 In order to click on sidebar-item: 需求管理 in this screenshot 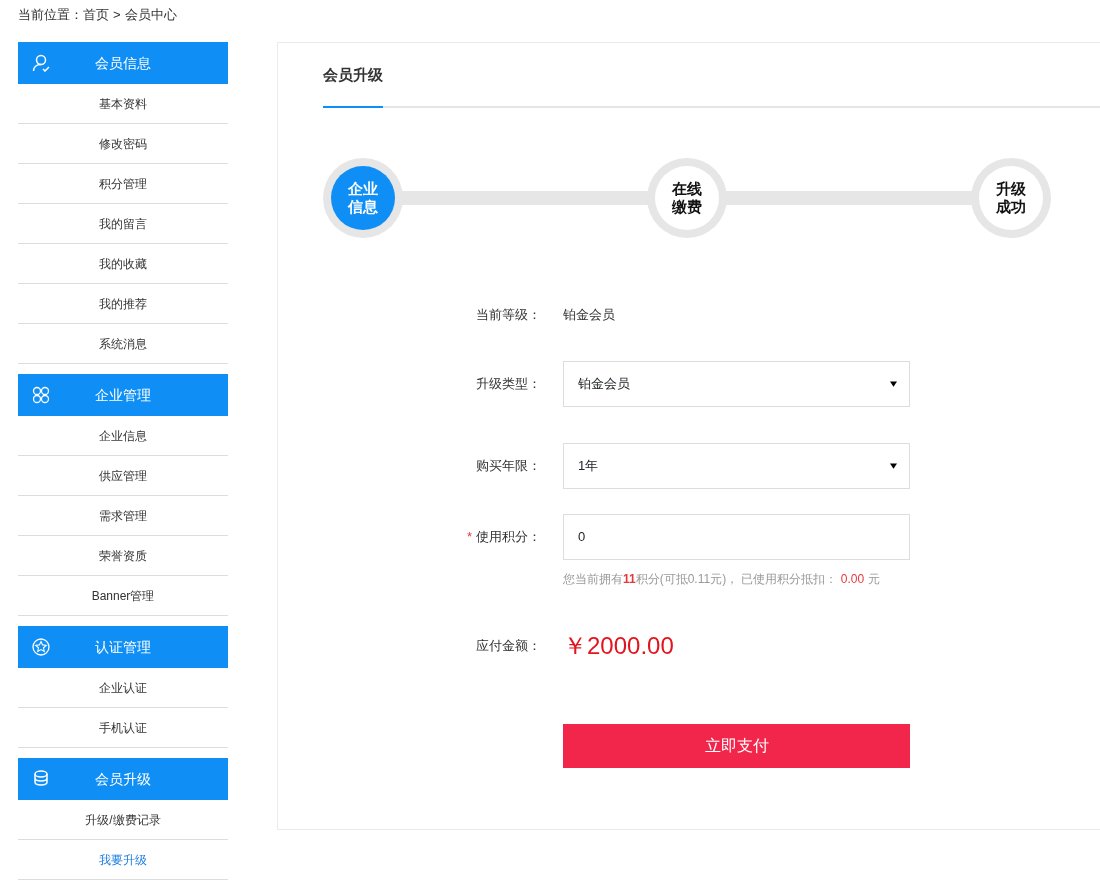, I will do `click(123, 516)`.